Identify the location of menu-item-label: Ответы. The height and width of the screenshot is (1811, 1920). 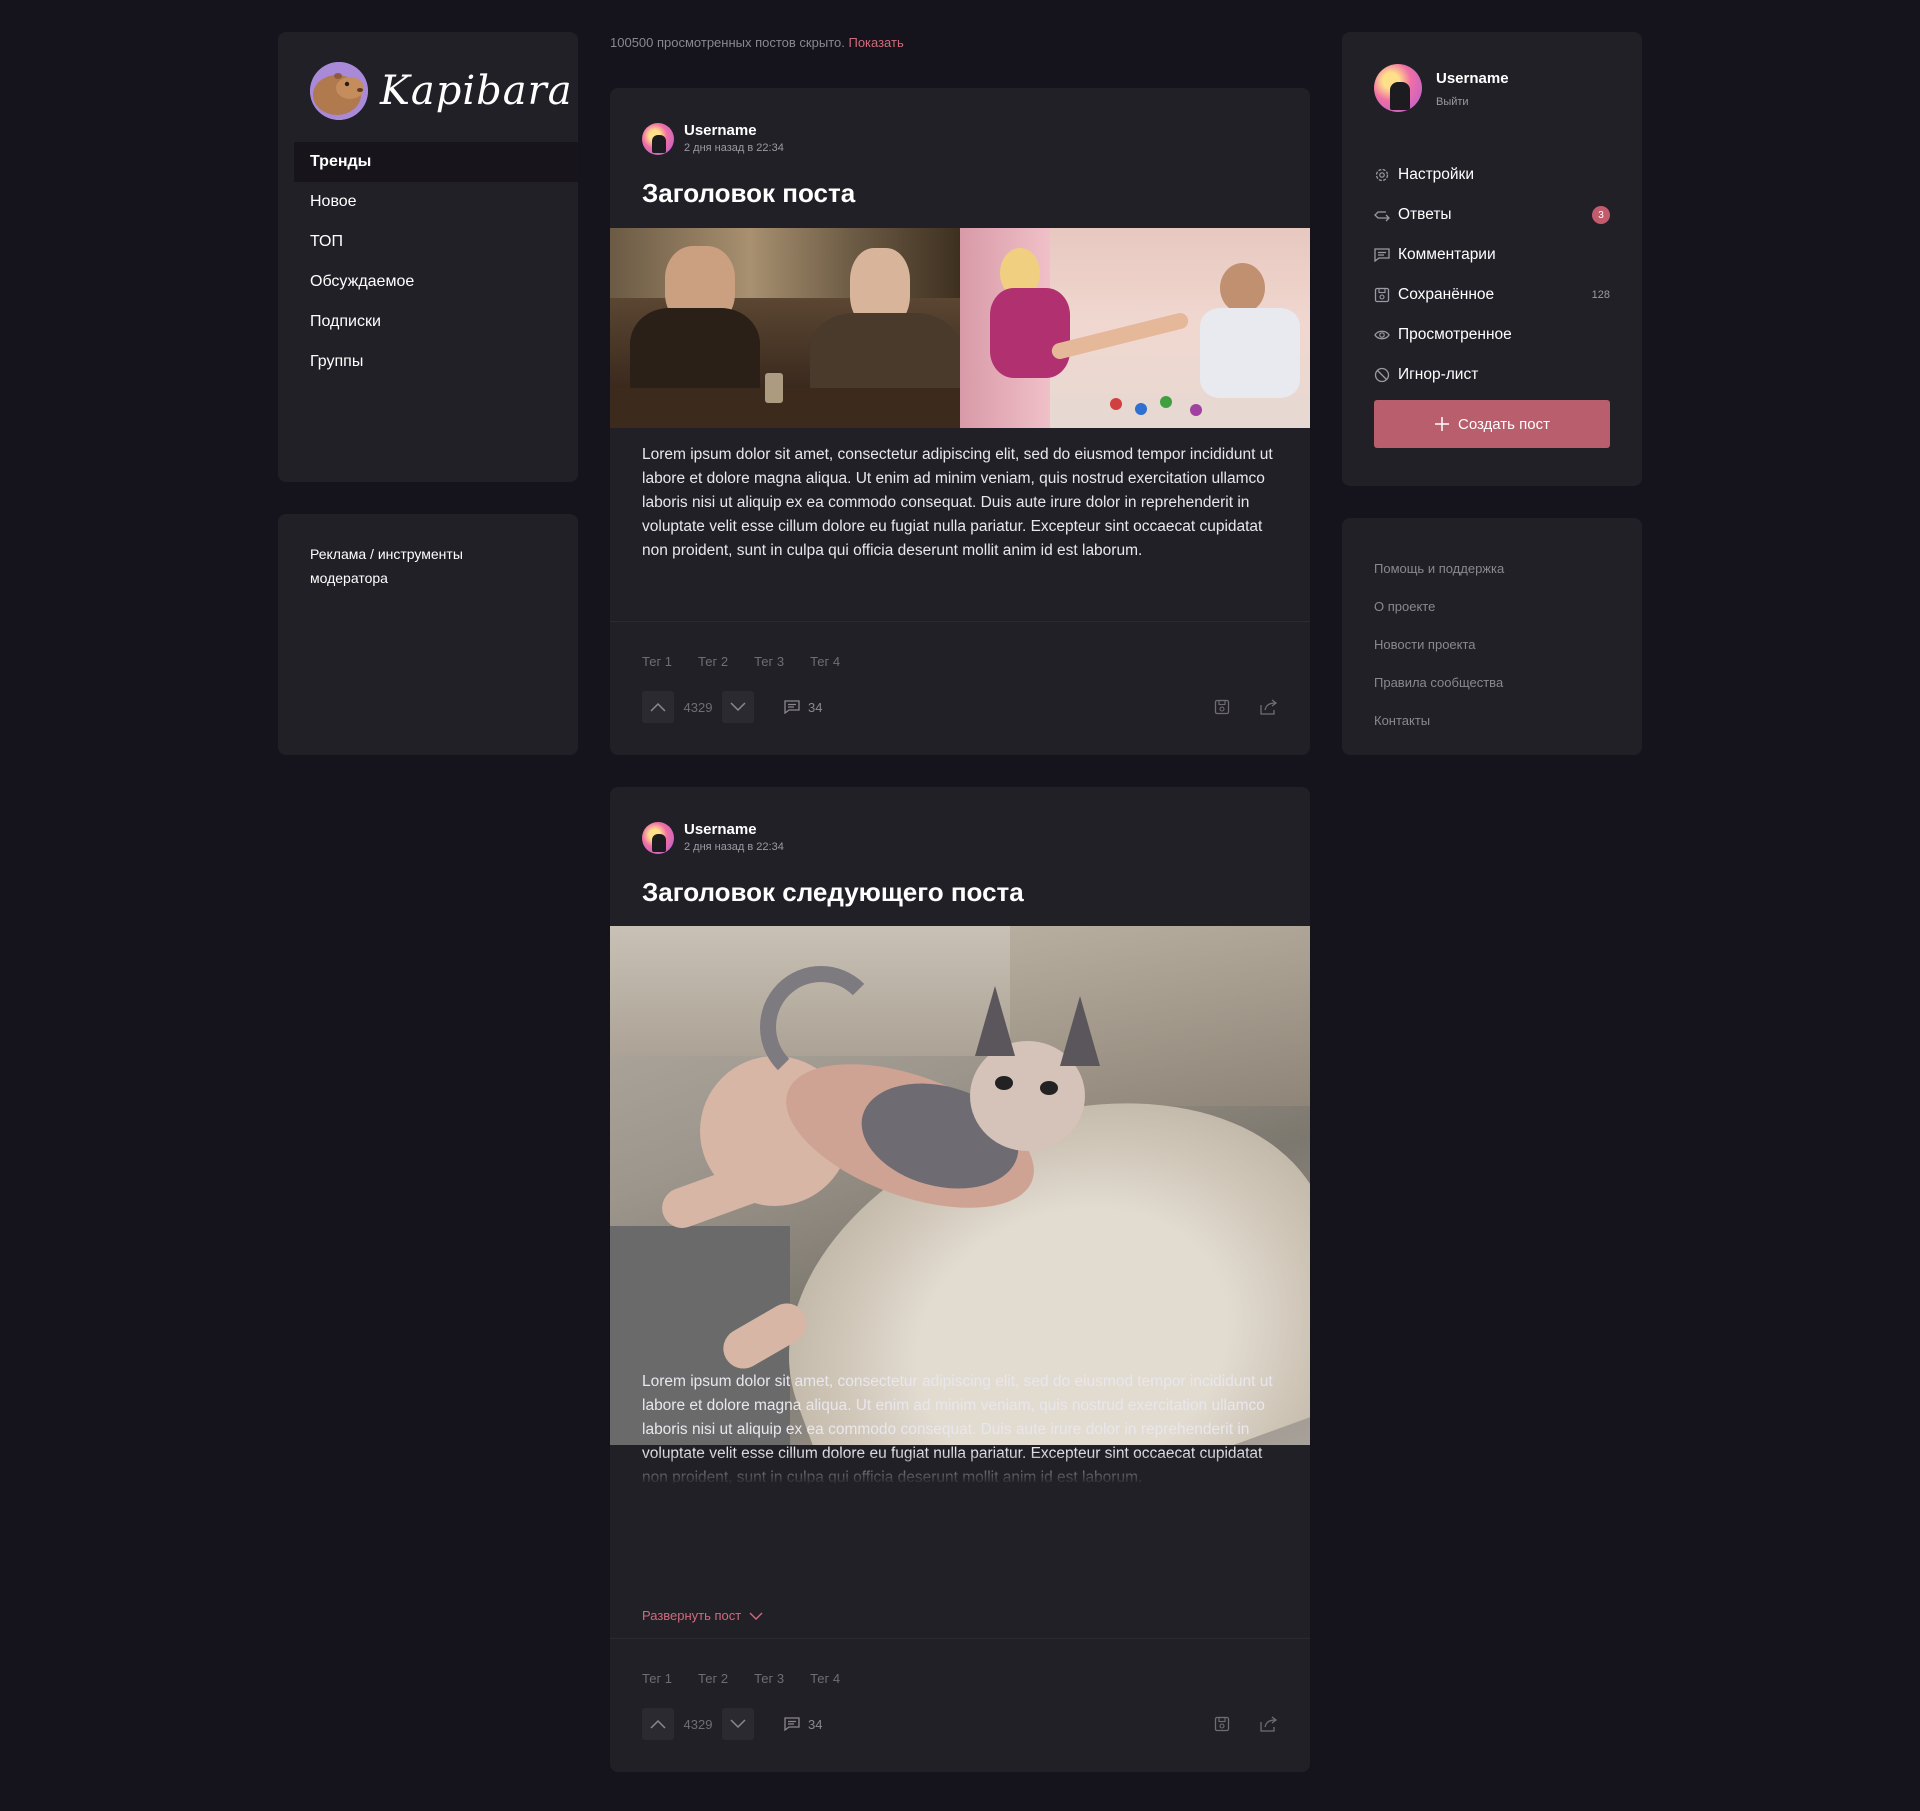
(1425, 214).